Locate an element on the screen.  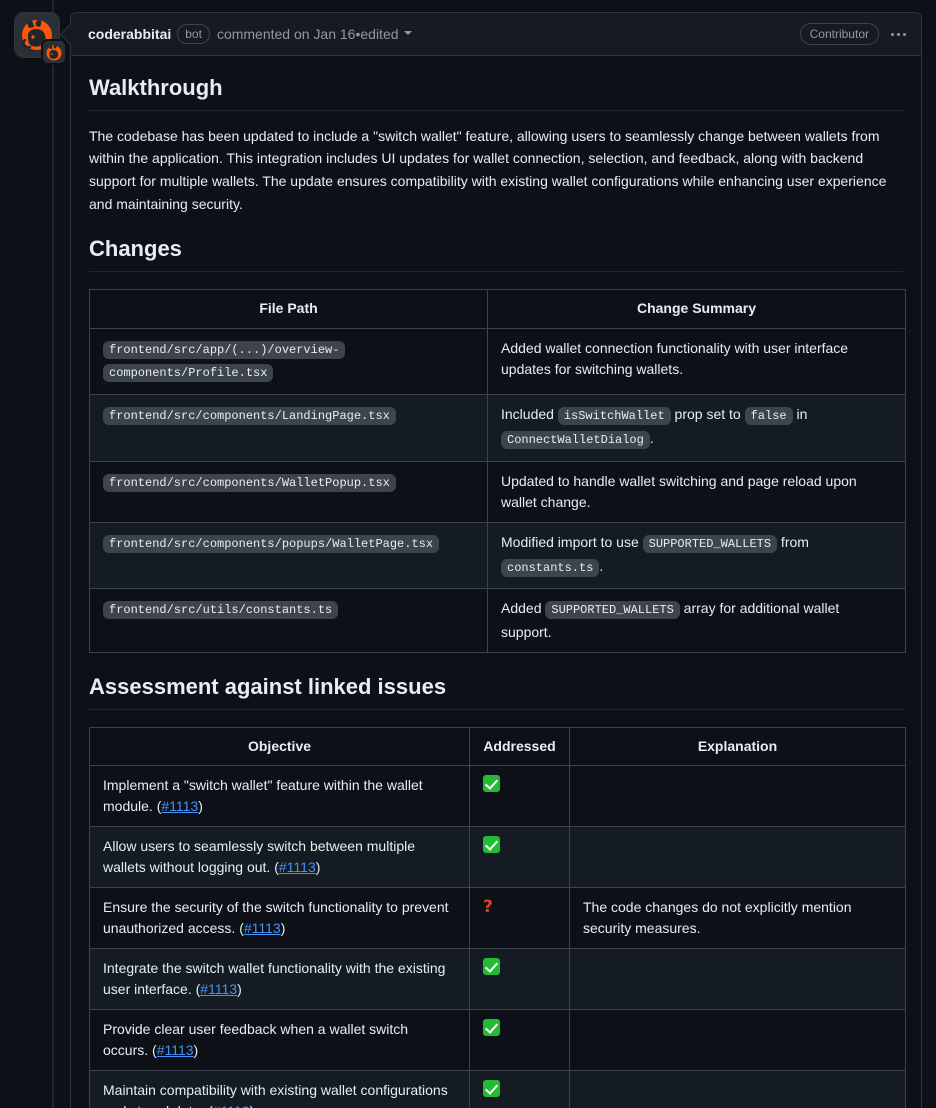
column-header-file-path: File Path is located at coordinates (288, 308).